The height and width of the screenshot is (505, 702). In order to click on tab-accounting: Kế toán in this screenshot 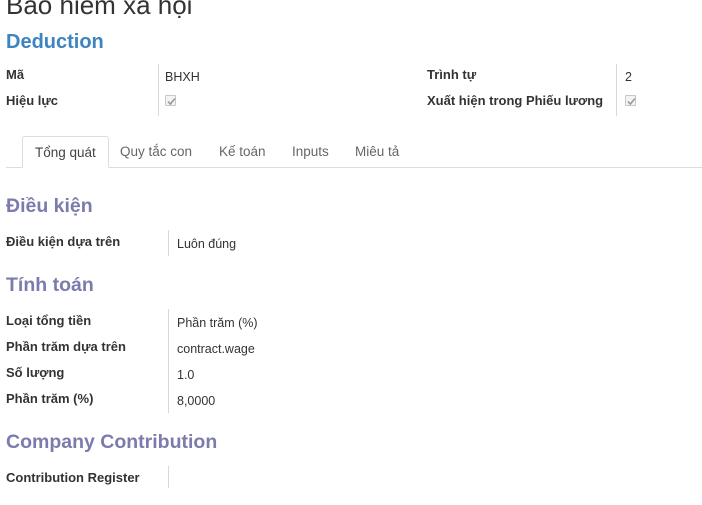, I will do `click(242, 152)`.